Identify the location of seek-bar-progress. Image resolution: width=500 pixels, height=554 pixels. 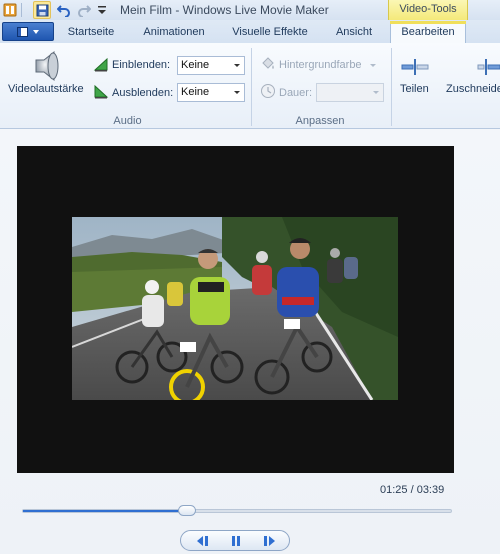
(106, 511).